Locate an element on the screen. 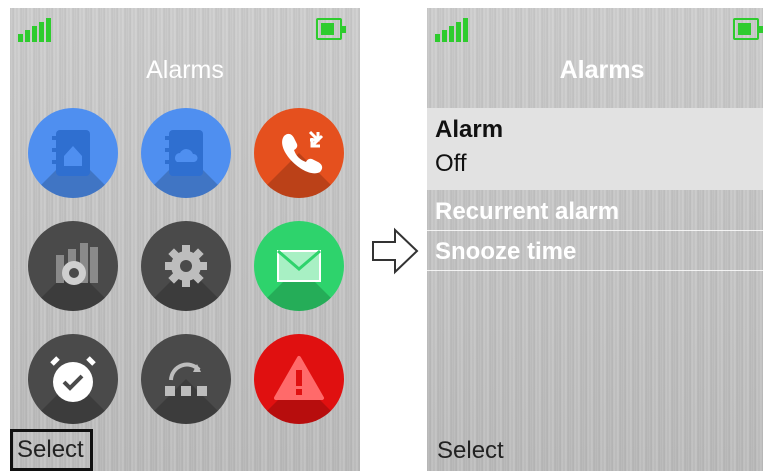 This screenshot has width=763, height=471. call-list-icon is located at coordinates (299, 153).